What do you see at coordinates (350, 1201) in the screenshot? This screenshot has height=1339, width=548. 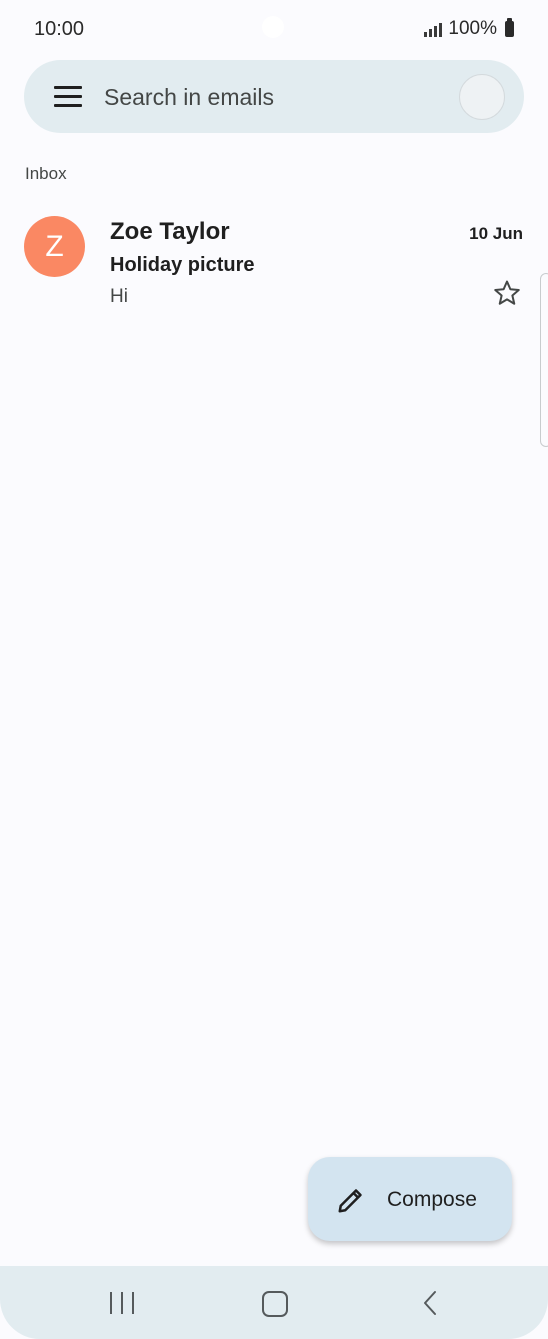 I see `pencil-icon` at bounding box center [350, 1201].